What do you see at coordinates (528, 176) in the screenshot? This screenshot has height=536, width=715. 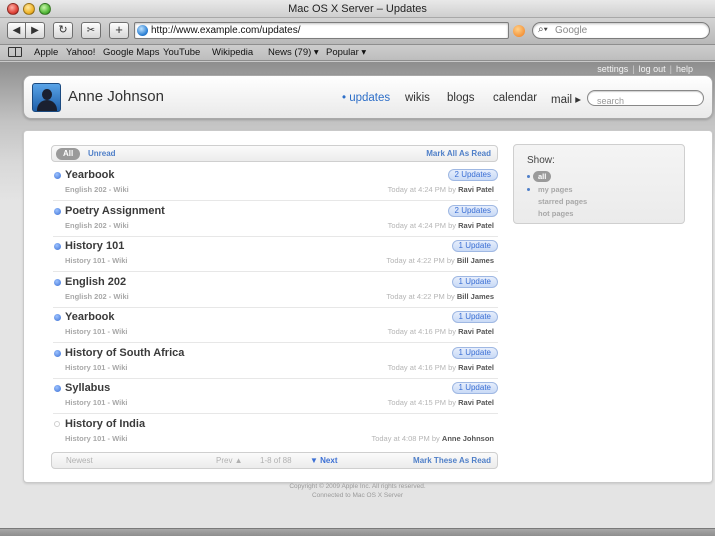 I see `selected-bullet-icon` at bounding box center [528, 176].